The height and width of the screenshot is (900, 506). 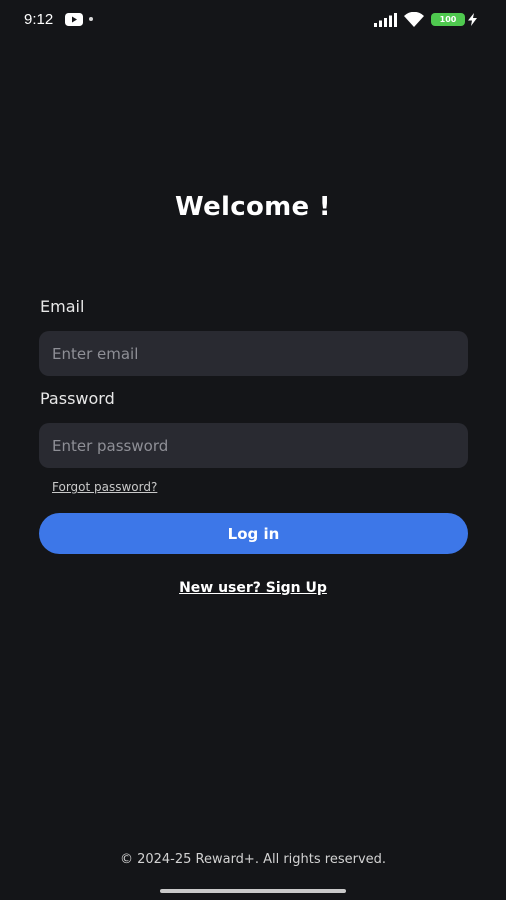 What do you see at coordinates (253, 859) in the screenshot?
I see `footer-copyright: © 2024-25 Reward+. All rights reserved.` at bounding box center [253, 859].